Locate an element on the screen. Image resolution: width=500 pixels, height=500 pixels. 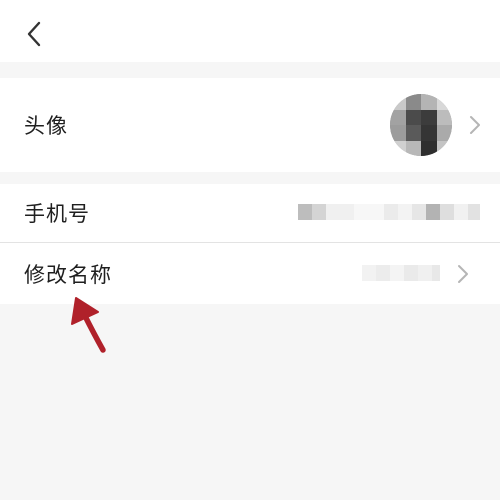
phone-row: 手机号 is located at coordinates (250, 213).